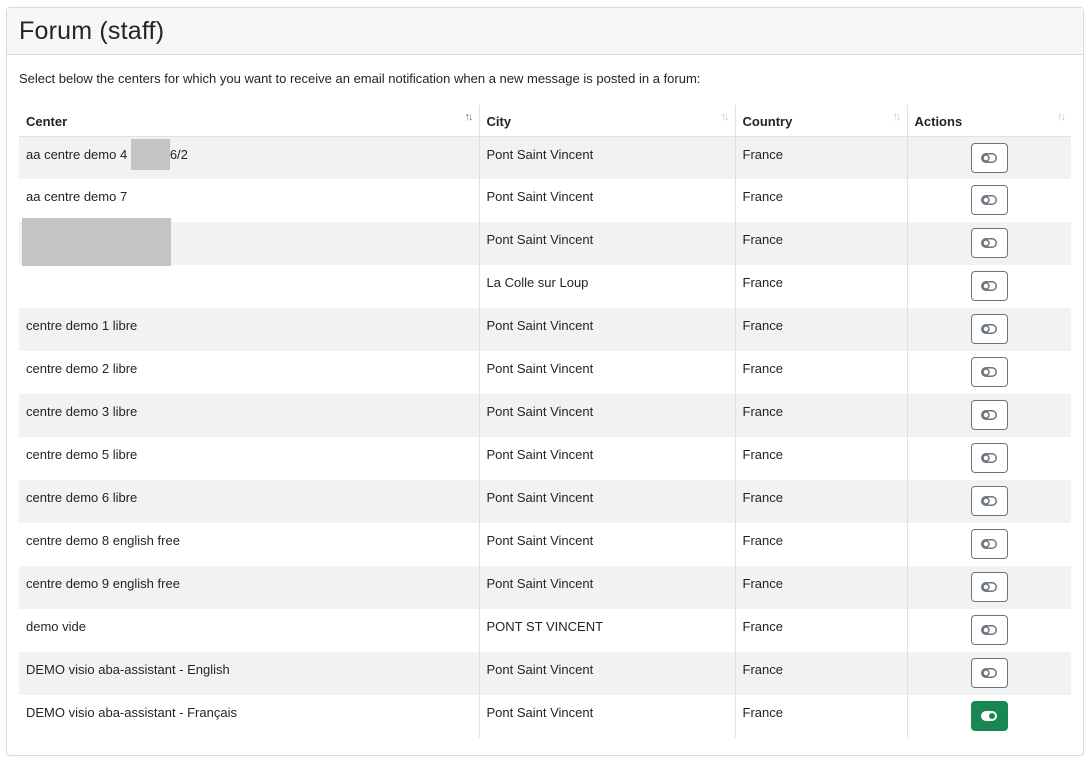 This screenshot has height=767, width=1091. I want to click on column-header-actions: Actions ↑↓, so click(988, 121).